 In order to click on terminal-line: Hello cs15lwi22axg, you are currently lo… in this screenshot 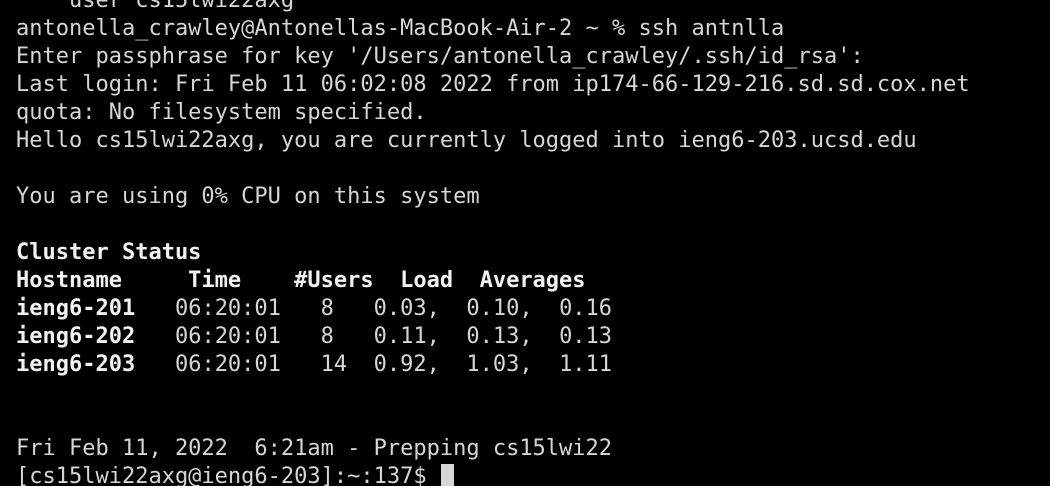, I will do `click(466, 140)`.